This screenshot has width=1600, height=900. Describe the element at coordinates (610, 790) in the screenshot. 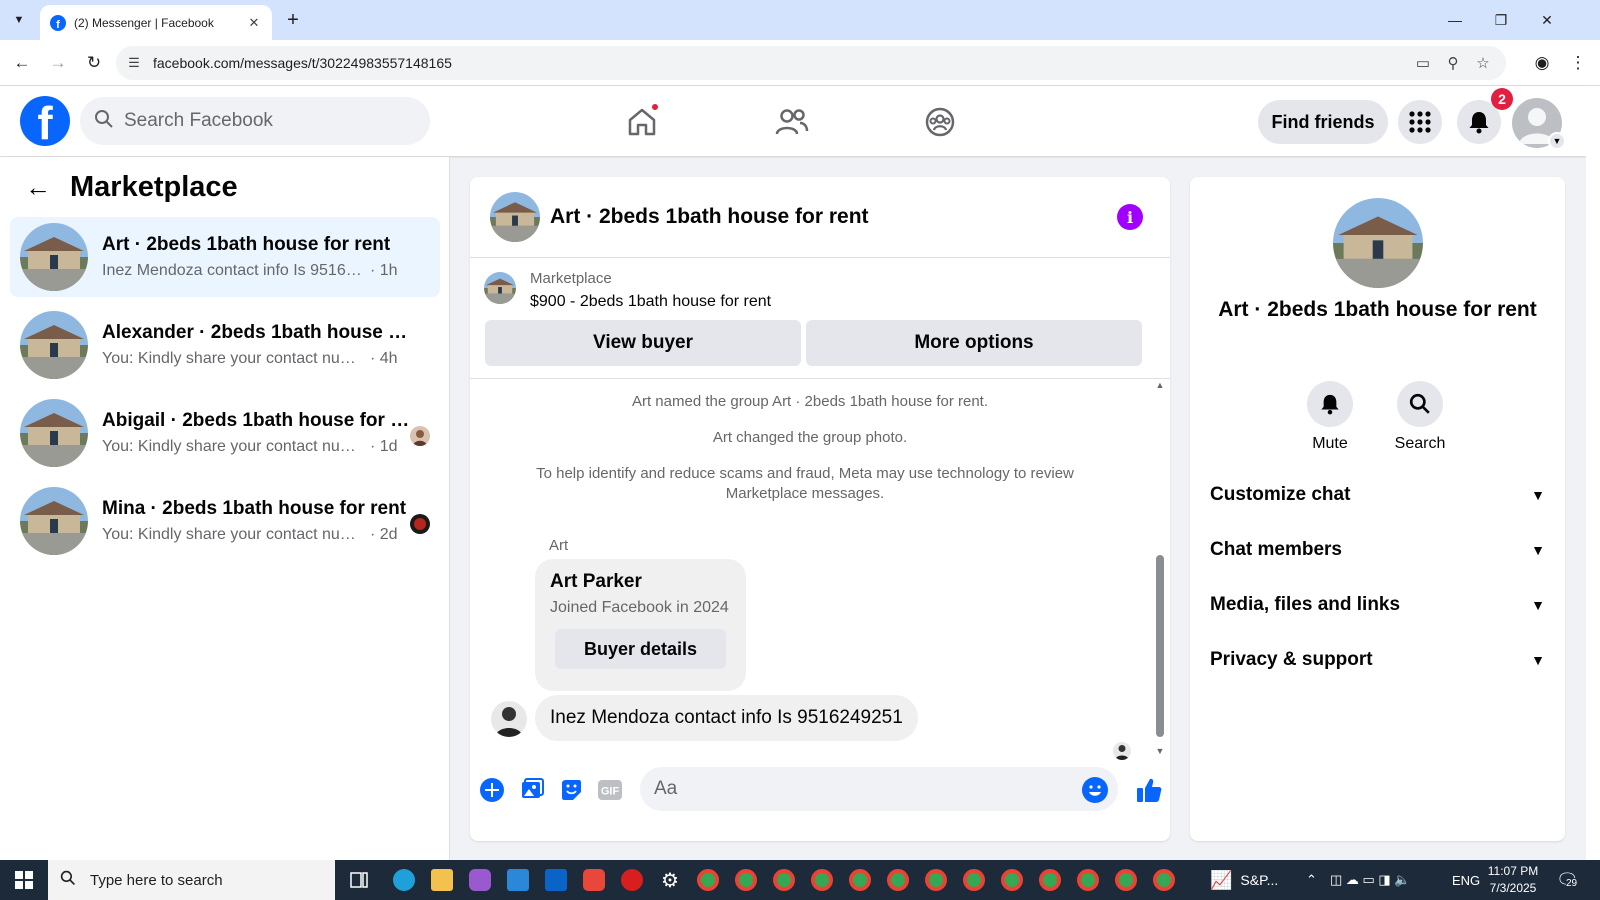

I see `gif-icon: GIF` at that location.